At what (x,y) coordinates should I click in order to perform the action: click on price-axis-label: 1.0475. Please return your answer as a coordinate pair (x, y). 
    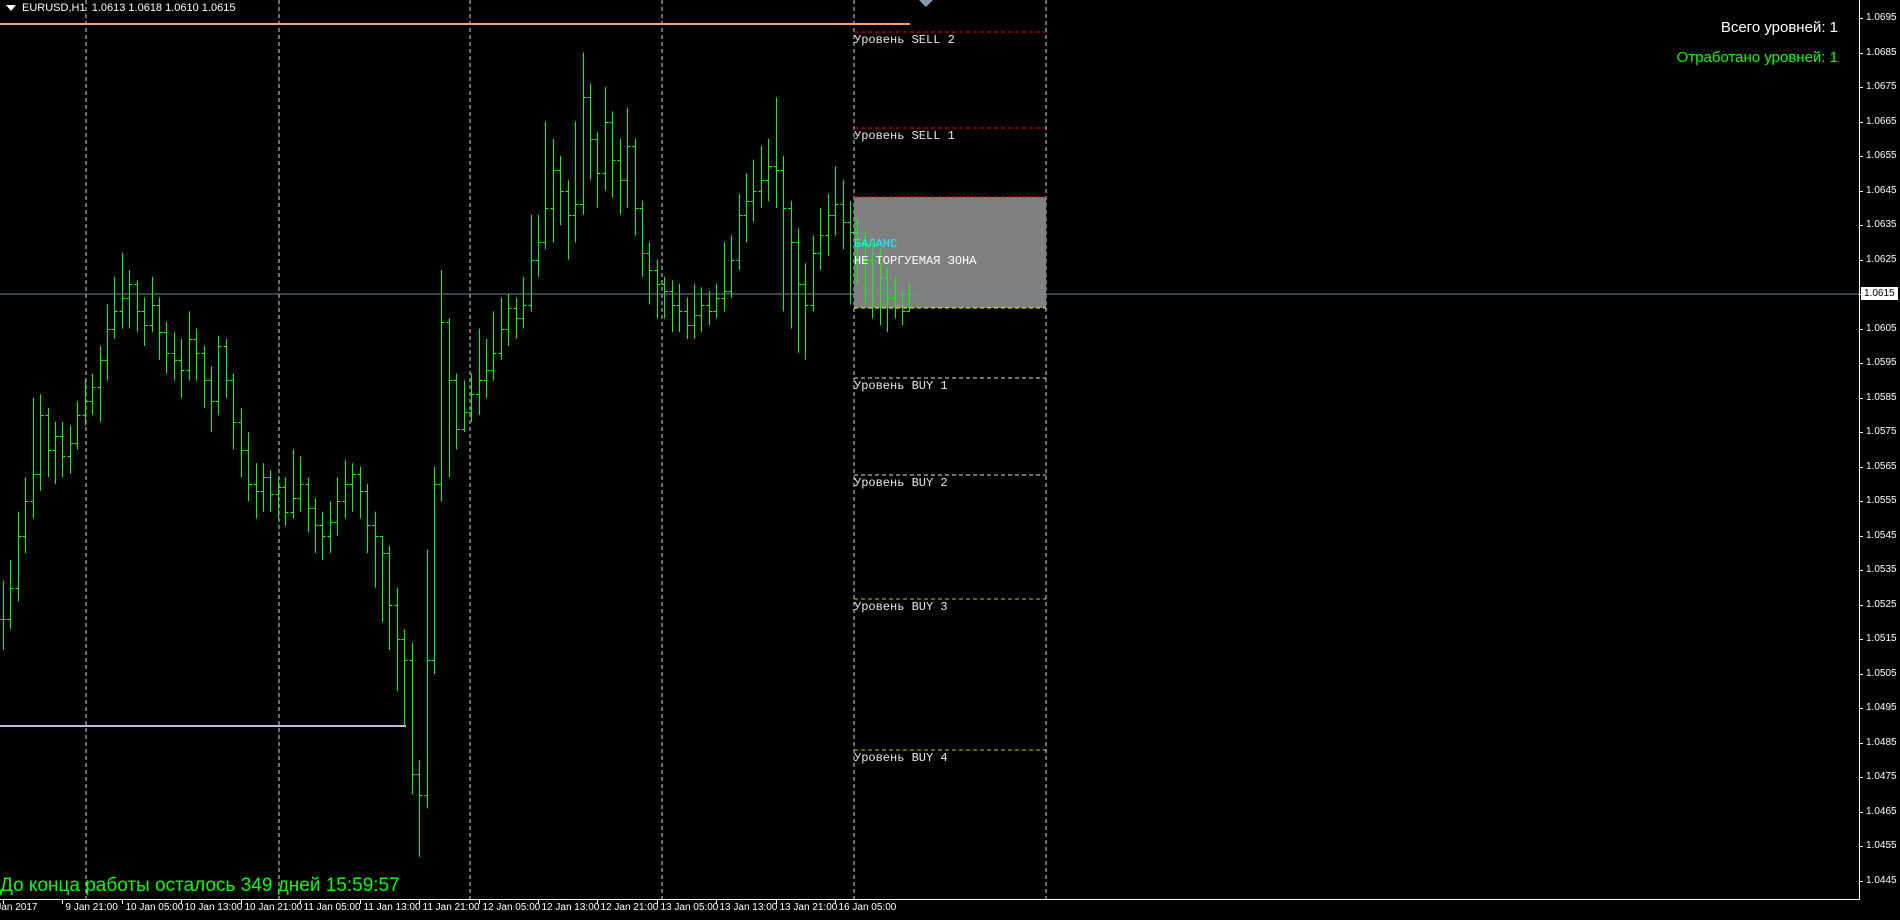
    Looking at the image, I should click on (1881, 776).